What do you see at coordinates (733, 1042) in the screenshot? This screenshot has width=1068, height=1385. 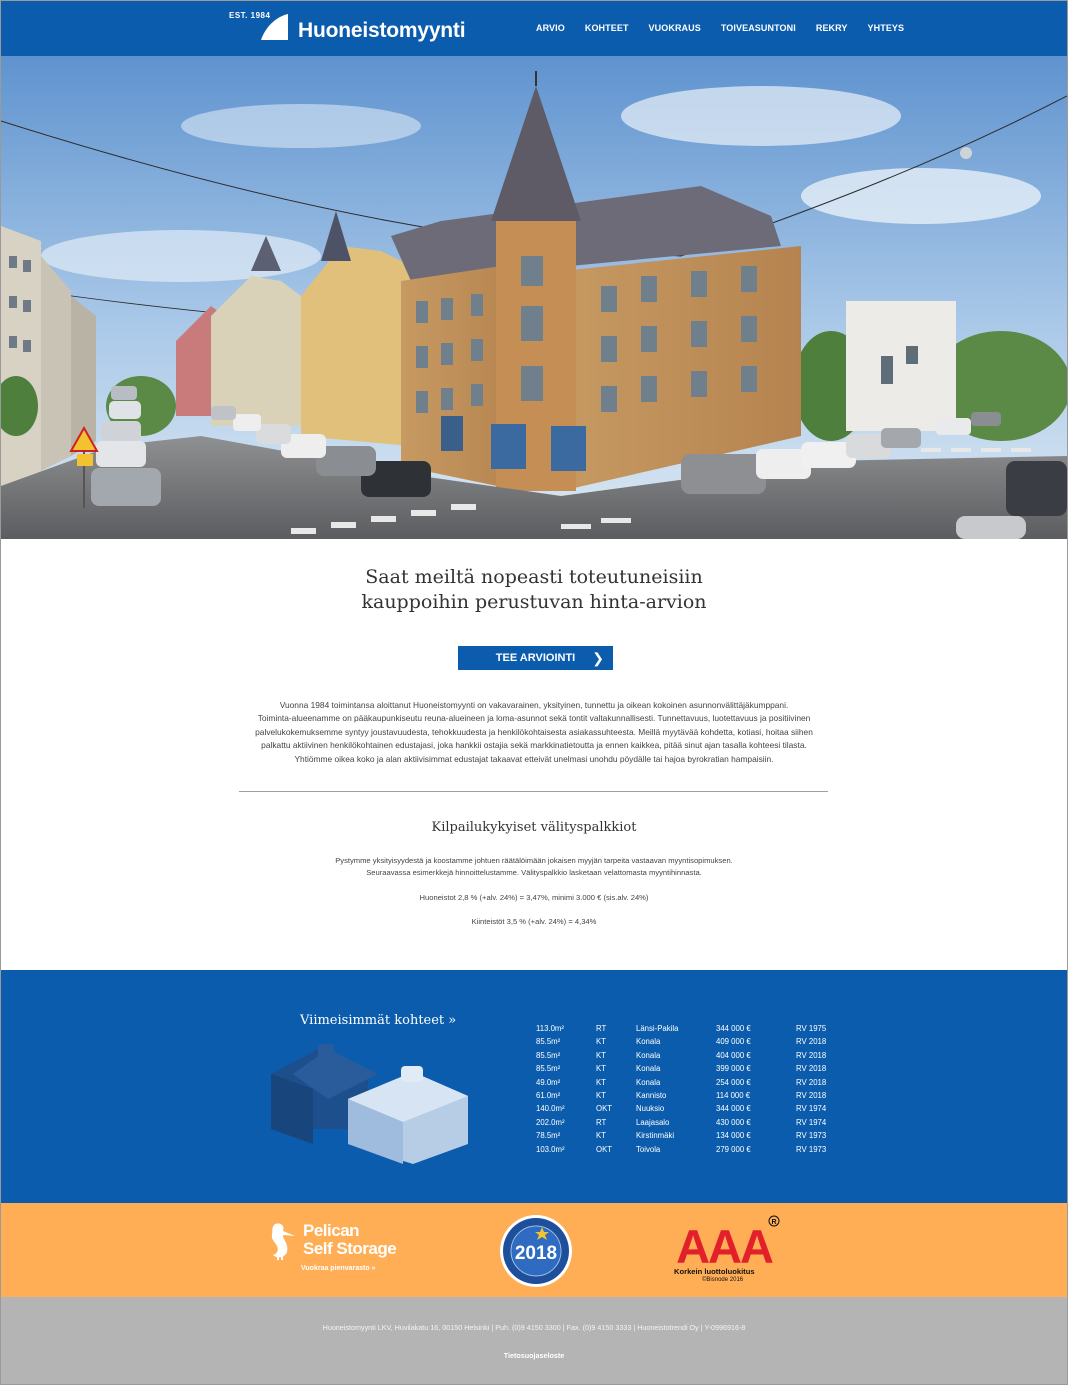 I see `listing-price: 409 000 €` at bounding box center [733, 1042].